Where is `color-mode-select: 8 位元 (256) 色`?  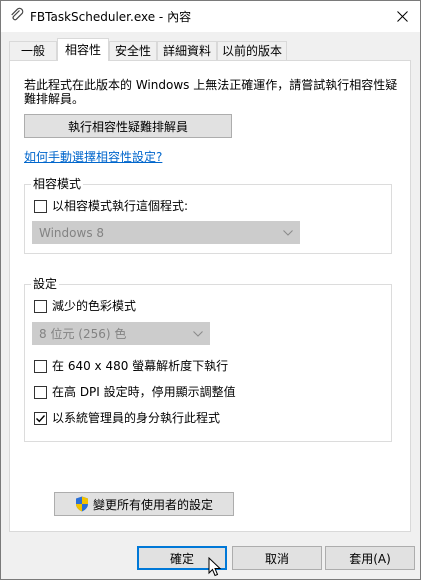 color-mode-select: 8 位元 (256) 色 is located at coordinates (121, 333).